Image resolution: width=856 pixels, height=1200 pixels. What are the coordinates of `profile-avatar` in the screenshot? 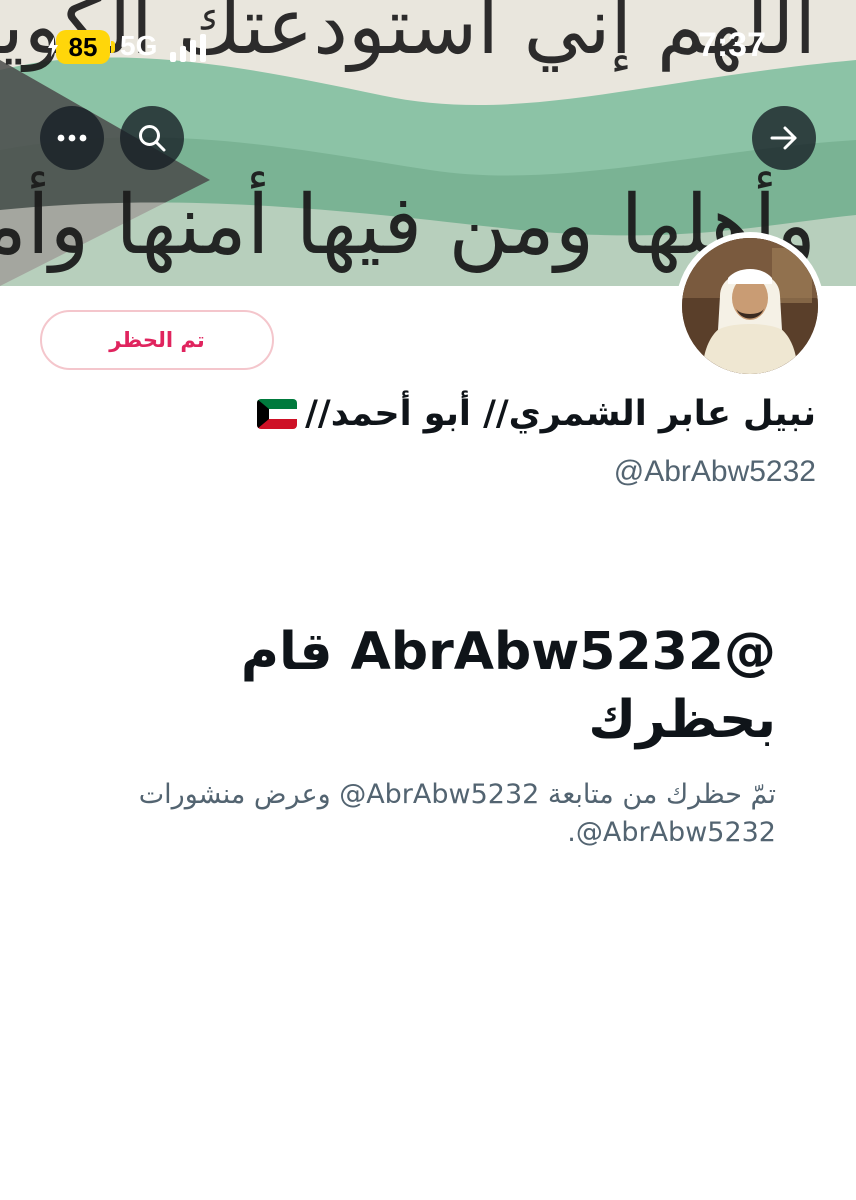 It's located at (750, 306).